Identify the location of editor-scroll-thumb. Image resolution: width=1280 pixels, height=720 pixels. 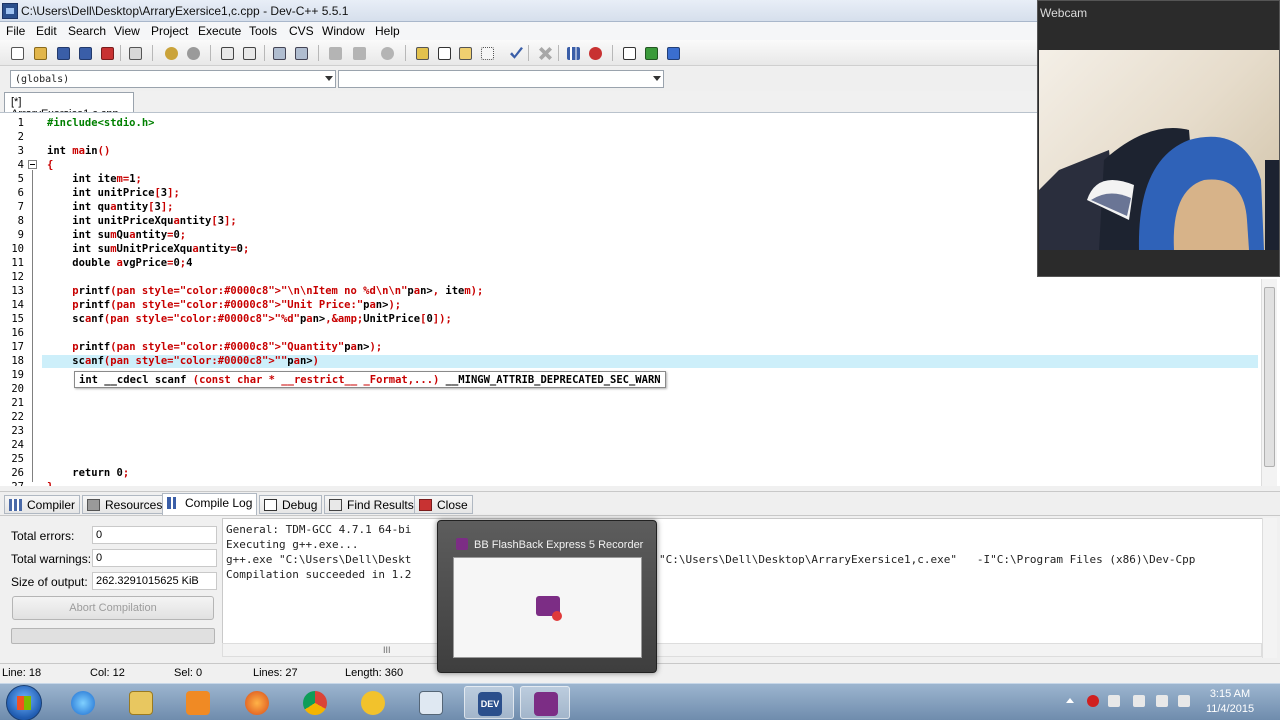
(1269, 377).